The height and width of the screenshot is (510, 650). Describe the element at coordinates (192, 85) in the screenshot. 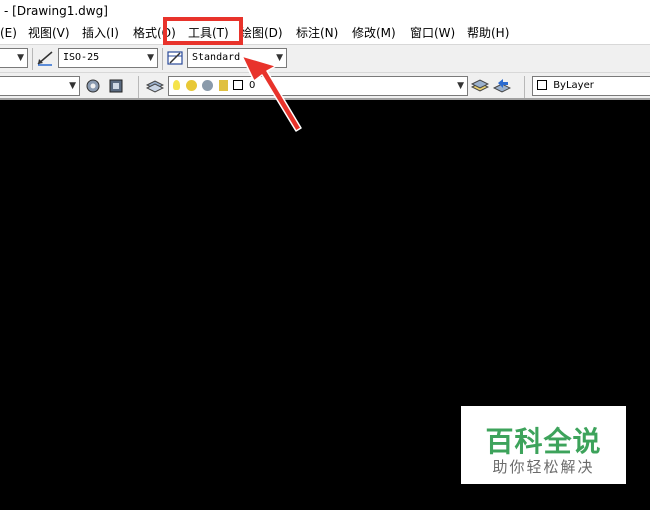

I see `sun-icon` at that location.